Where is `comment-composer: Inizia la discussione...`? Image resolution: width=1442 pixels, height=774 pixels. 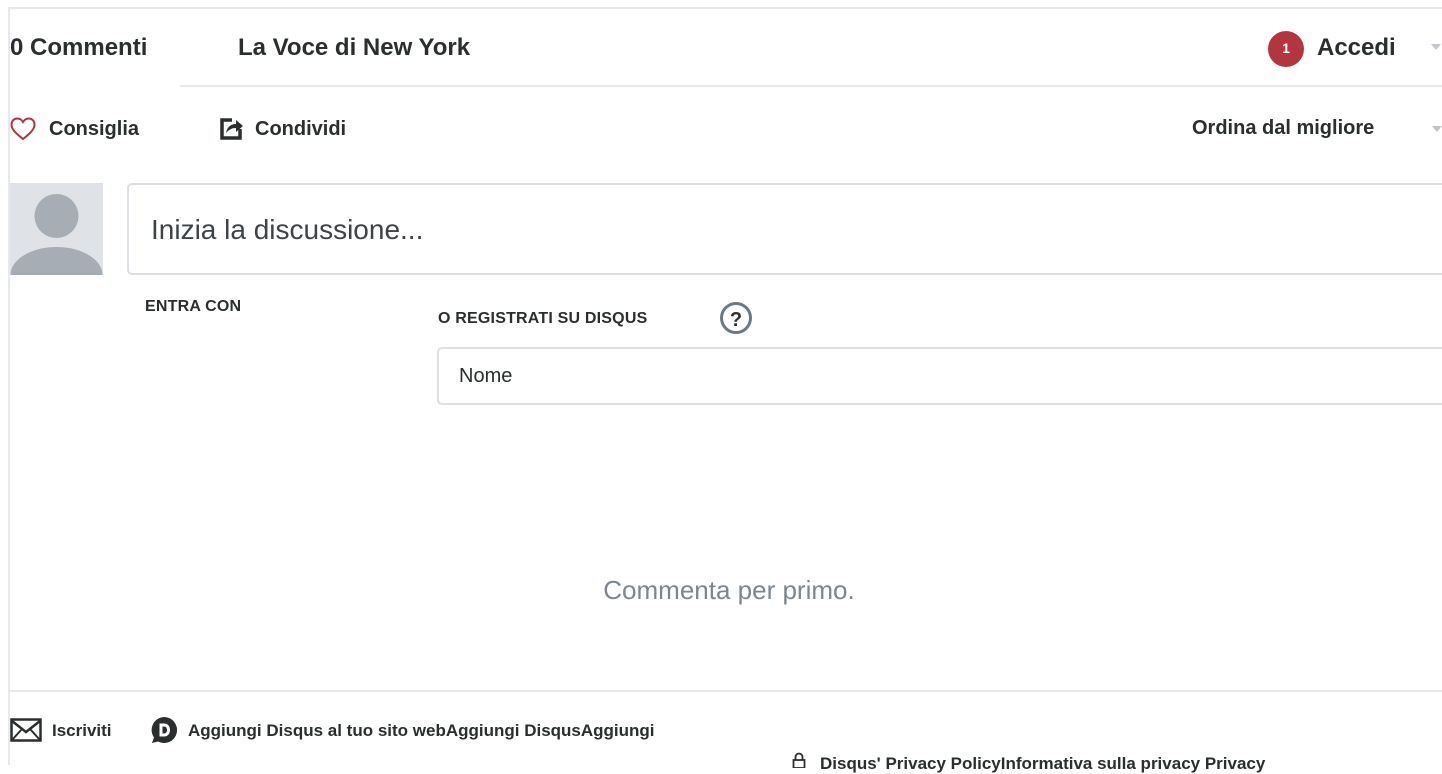 comment-composer: Inizia la discussione... is located at coordinates (784, 229).